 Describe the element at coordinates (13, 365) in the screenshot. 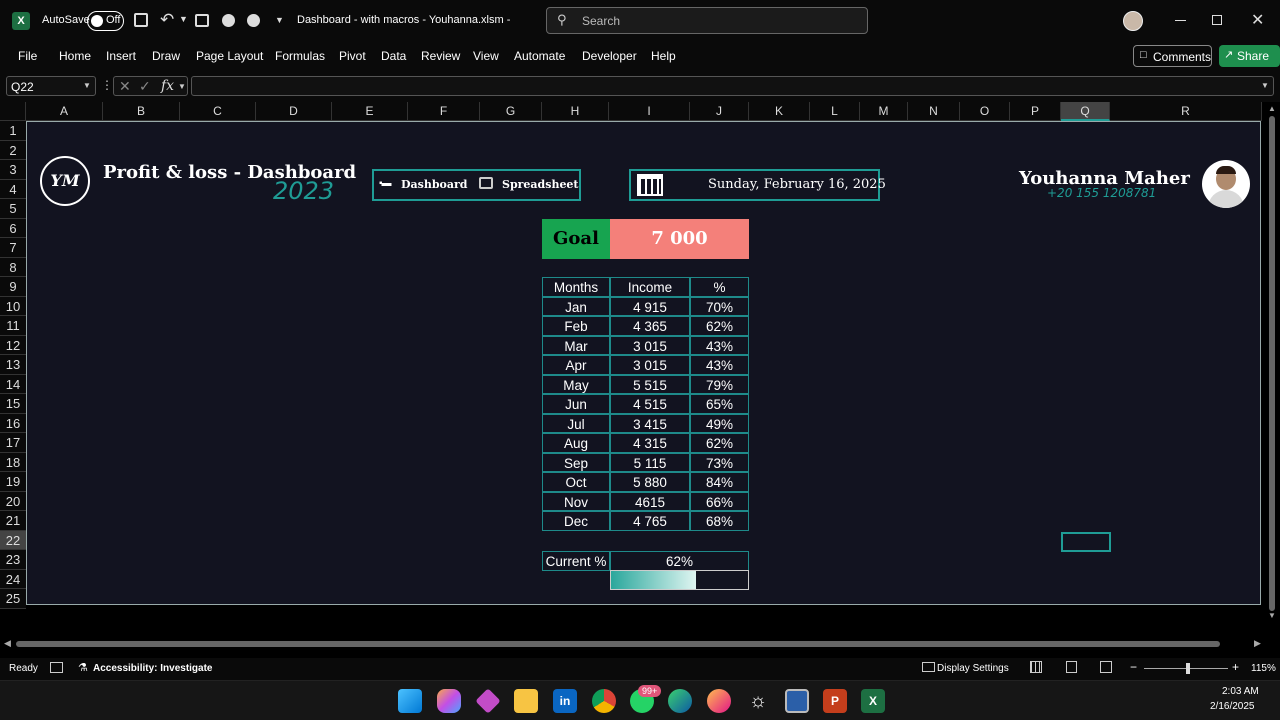

I see `row-header-13: 13` at that location.